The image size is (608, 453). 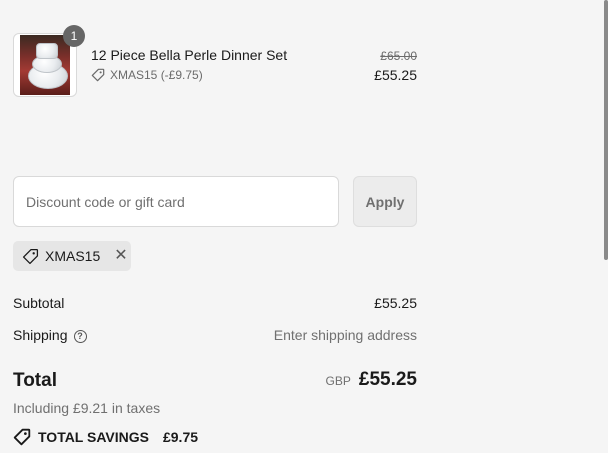 I want to click on product-thumbnail: 1, so click(x=49, y=61).